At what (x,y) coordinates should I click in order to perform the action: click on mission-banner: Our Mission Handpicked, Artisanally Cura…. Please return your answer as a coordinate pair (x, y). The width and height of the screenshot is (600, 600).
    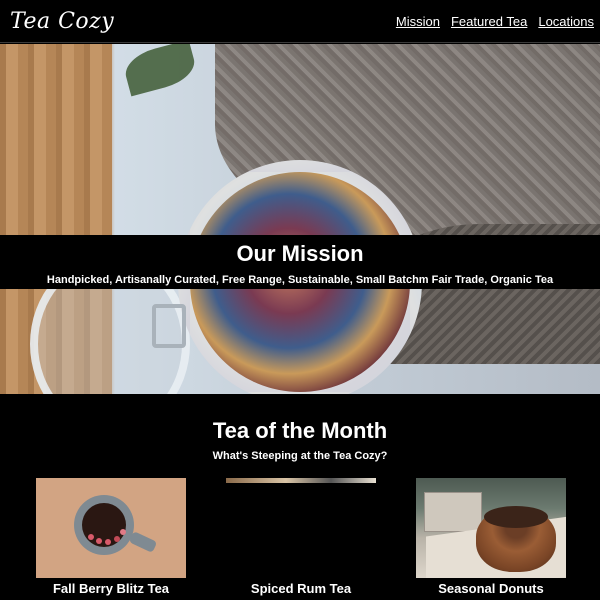
    Looking at the image, I should click on (300, 262).